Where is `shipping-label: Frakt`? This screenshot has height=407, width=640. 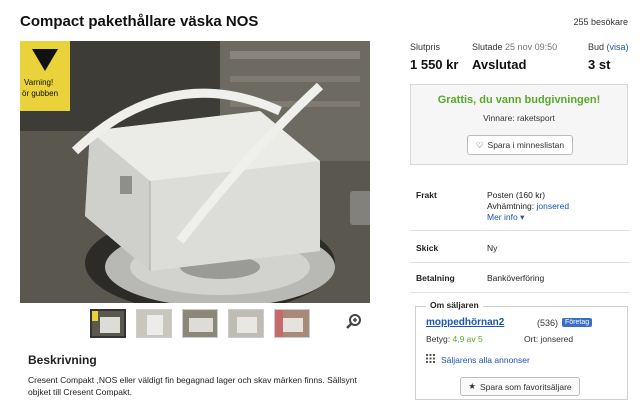 shipping-label: Frakt is located at coordinates (426, 195).